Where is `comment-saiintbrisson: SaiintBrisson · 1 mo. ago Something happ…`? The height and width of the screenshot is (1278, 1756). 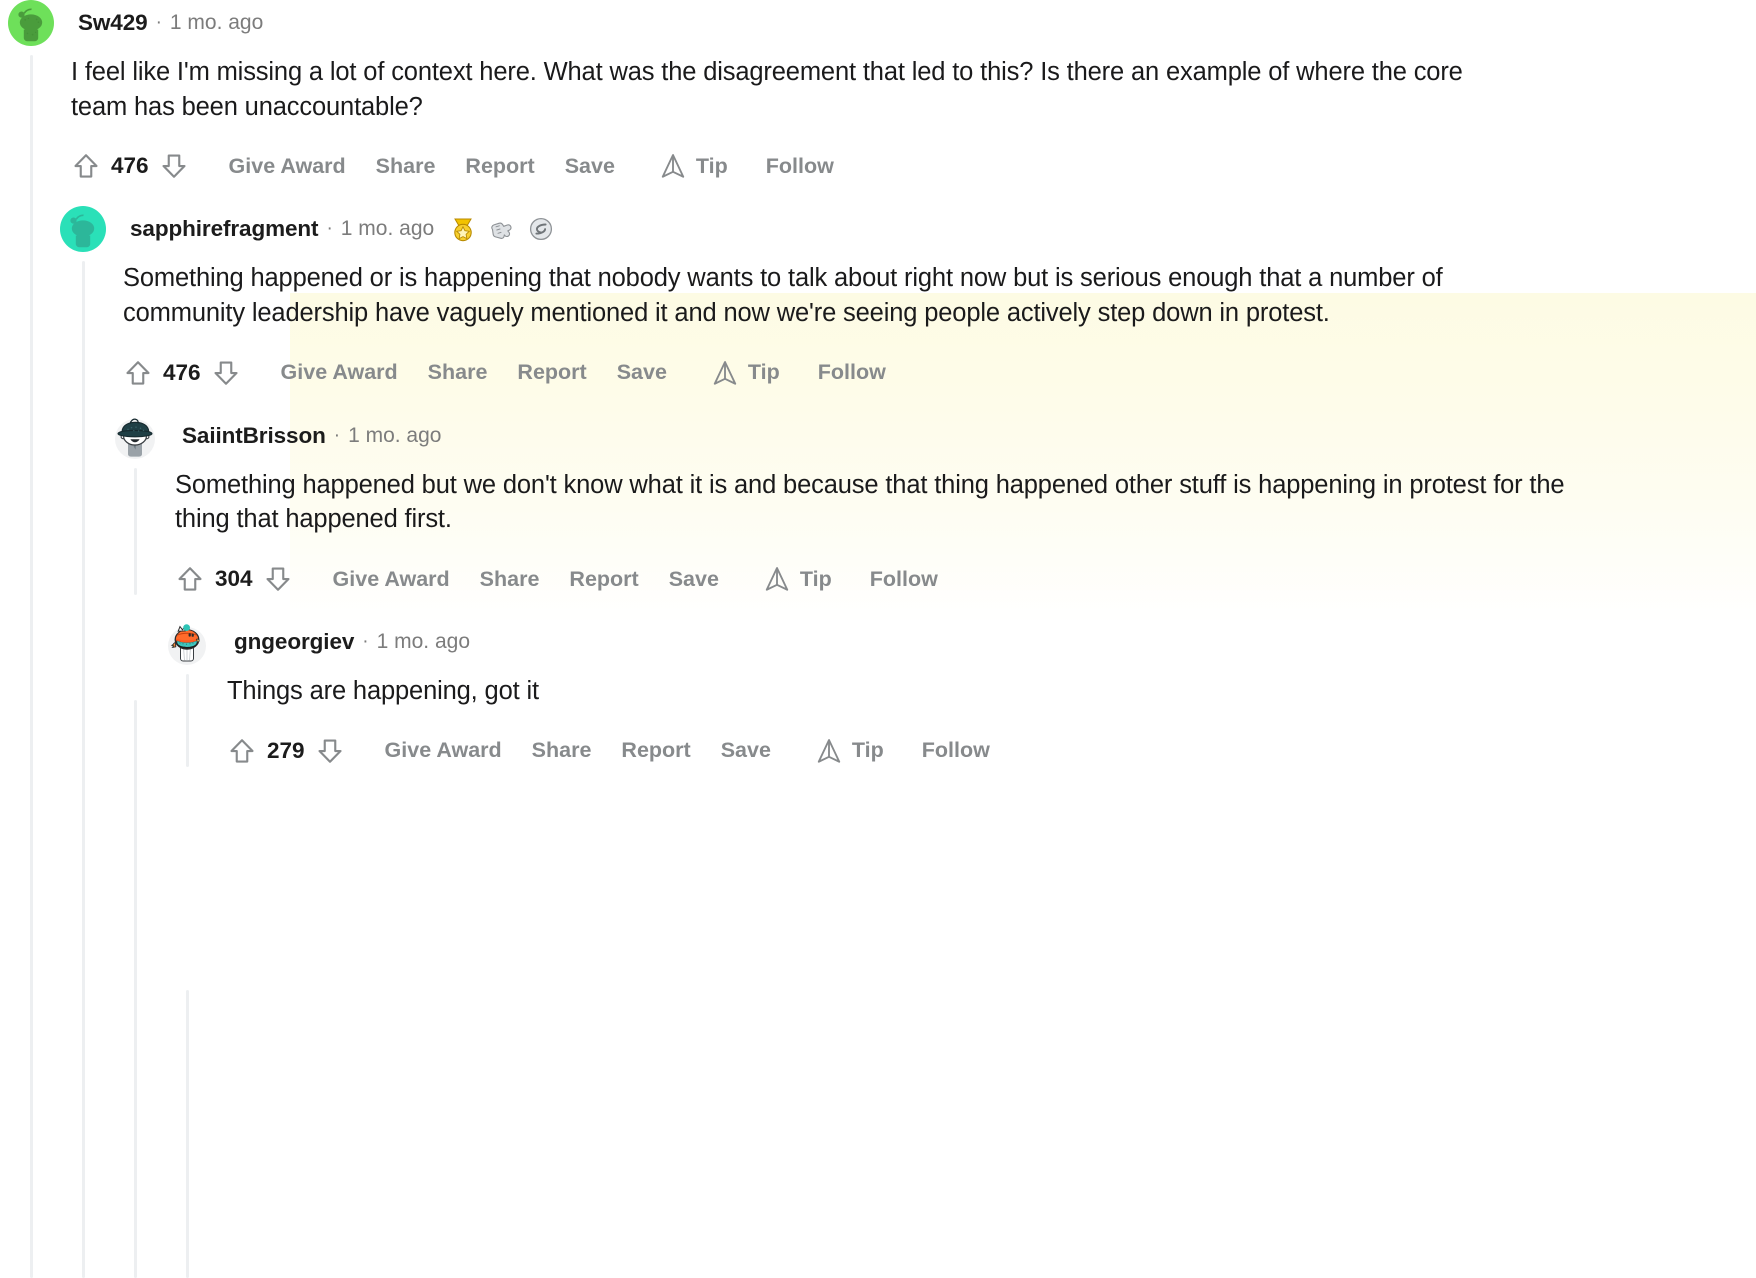 comment-saiintbrisson: SaiintBrisson · 1 mo. ago Something happ… is located at coordinates (934, 504).